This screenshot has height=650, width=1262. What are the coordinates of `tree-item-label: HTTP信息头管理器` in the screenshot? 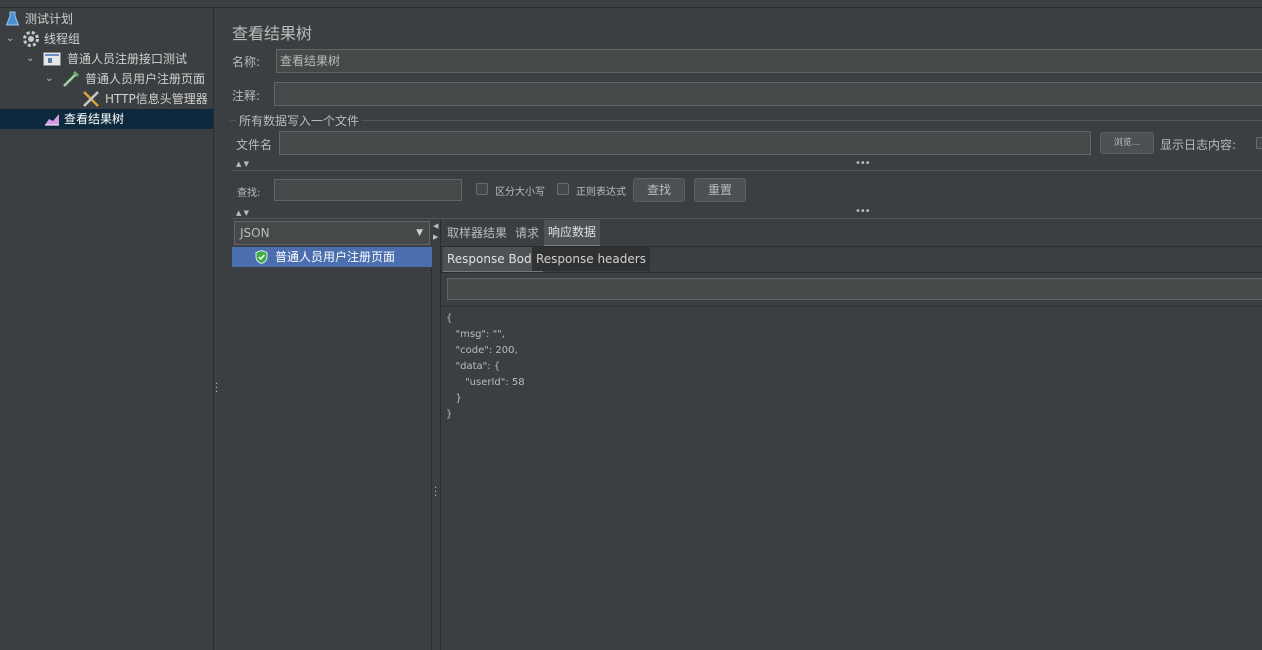 It's located at (156, 99).